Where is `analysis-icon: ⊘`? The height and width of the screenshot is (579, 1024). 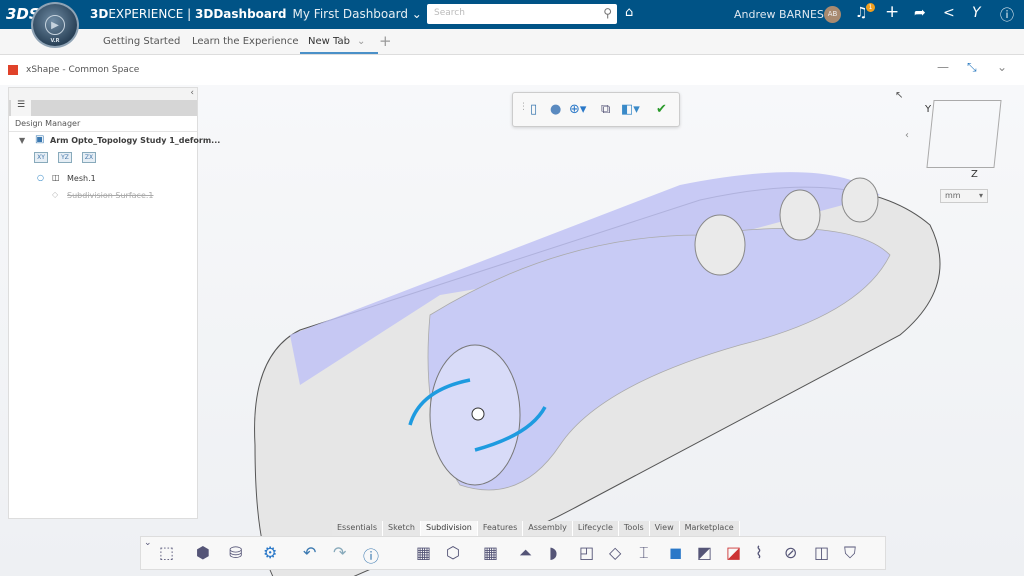 analysis-icon: ⊘ is located at coordinates (790, 552).